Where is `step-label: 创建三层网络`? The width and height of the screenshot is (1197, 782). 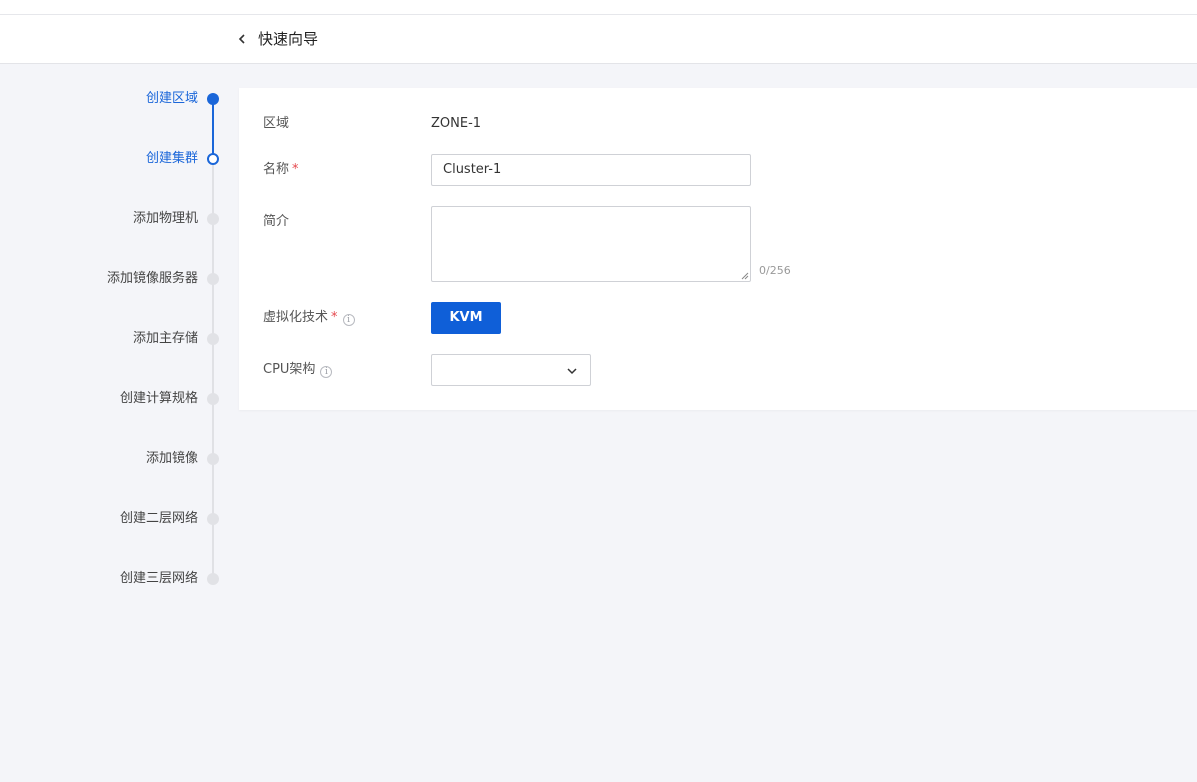
step-label: 创建三层网络 is located at coordinates (158, 578).